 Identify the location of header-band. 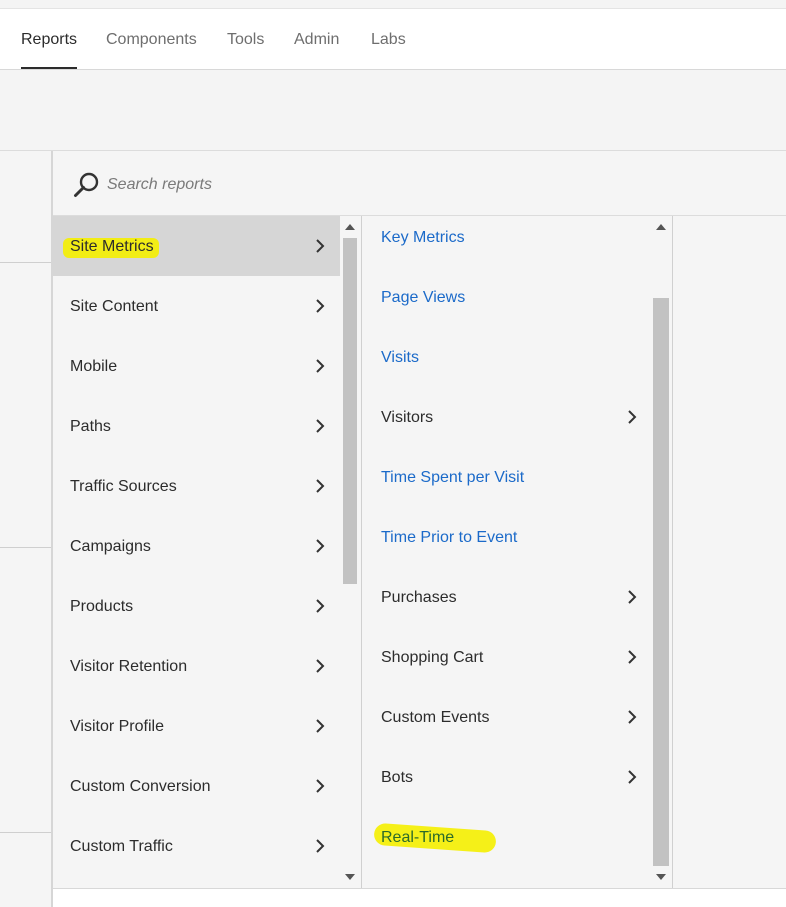
(393, 110).